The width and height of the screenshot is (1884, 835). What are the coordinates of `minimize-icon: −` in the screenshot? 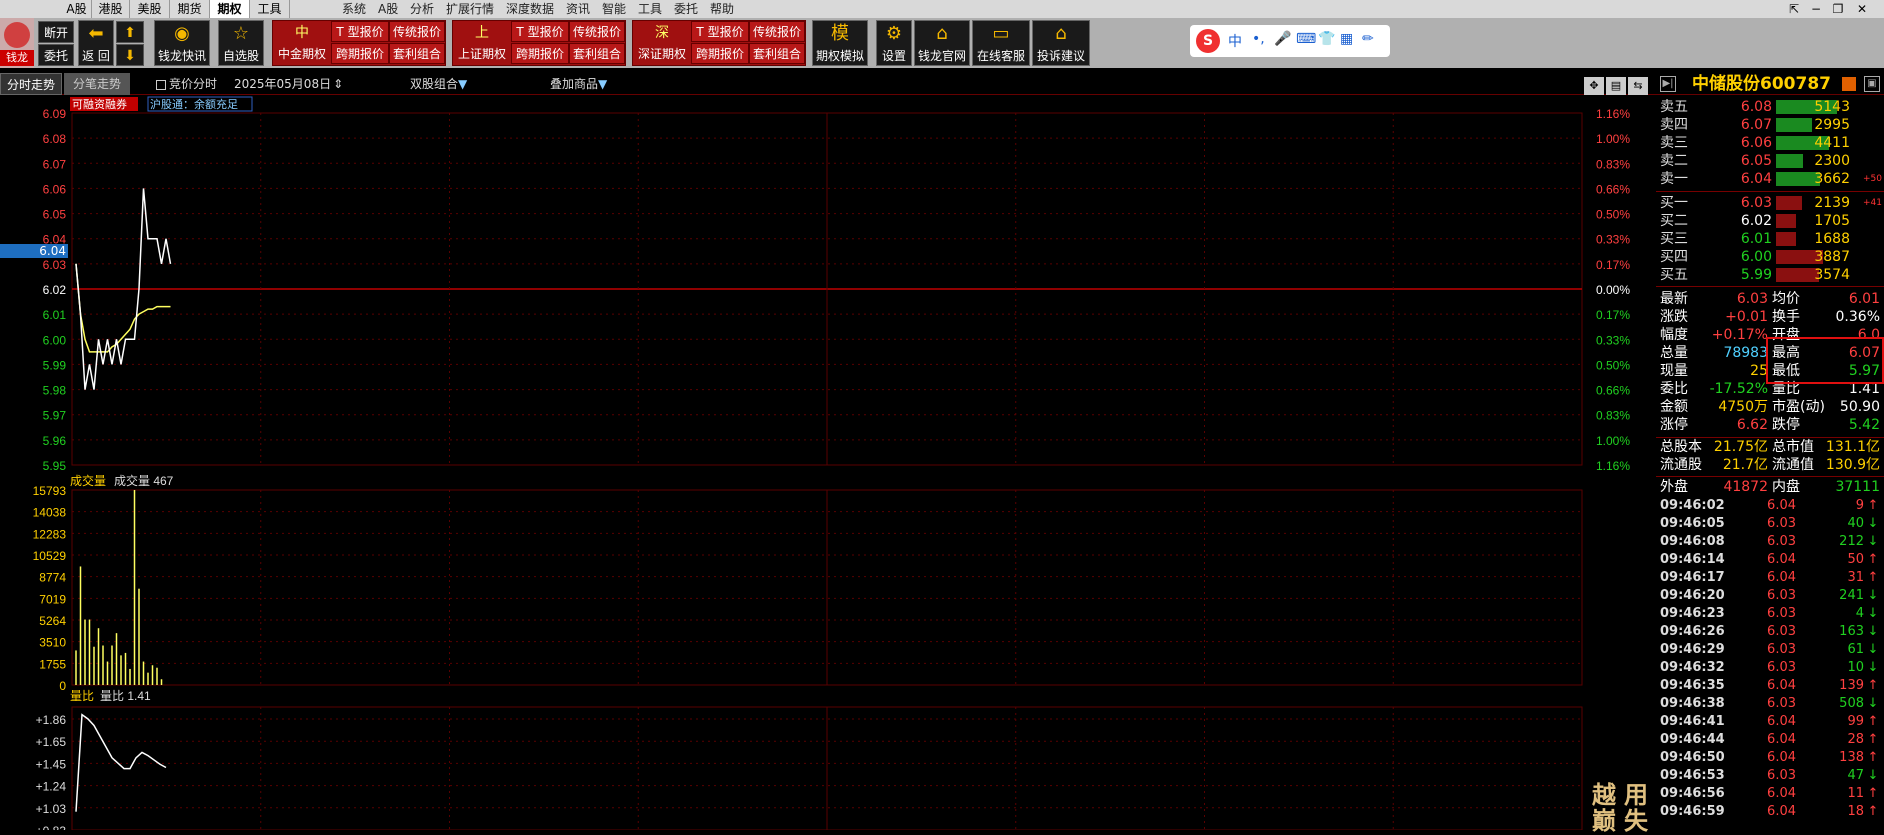 It's located at (1816, 9).